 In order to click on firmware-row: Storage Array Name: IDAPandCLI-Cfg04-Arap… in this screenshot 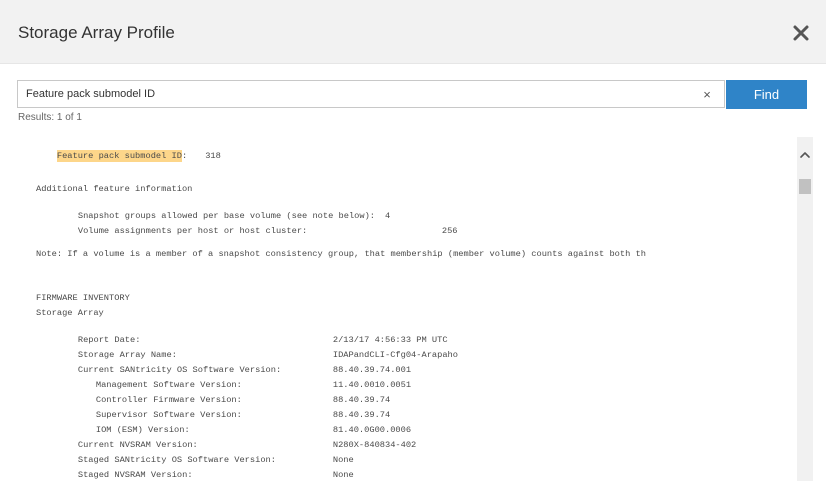, I will do `click(257, 348)`.